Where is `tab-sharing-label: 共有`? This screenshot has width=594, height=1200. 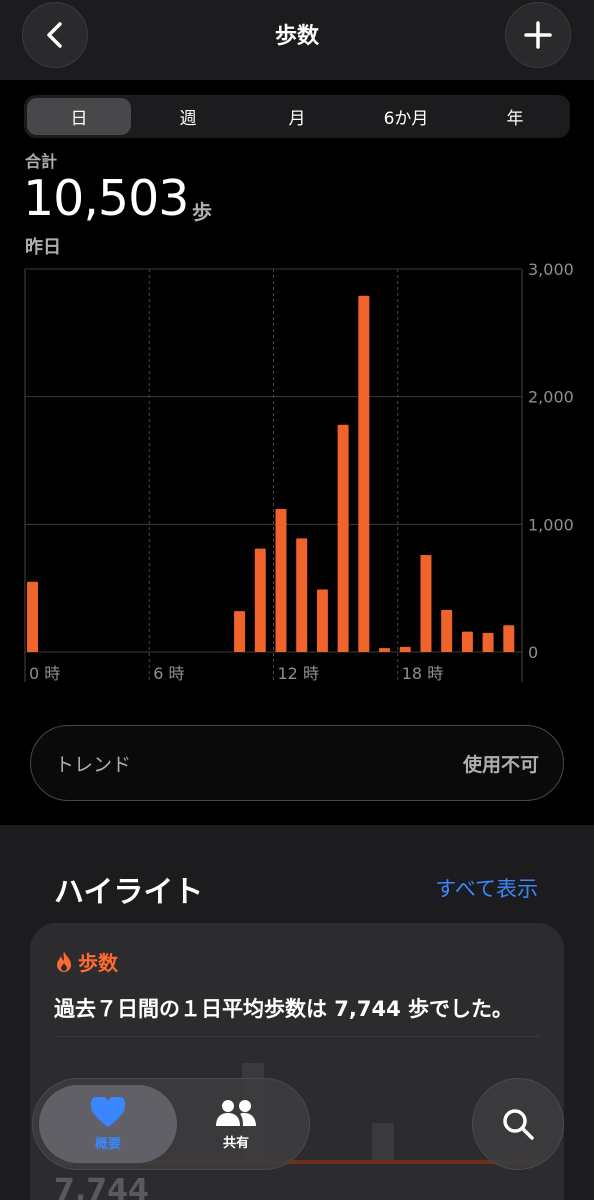 tab-sharing-label: 共有 is located at coordinates (235, 1143).